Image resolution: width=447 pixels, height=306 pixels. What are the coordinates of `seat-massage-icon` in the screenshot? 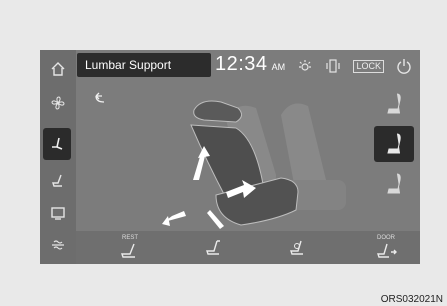 It's located at (296, 247).